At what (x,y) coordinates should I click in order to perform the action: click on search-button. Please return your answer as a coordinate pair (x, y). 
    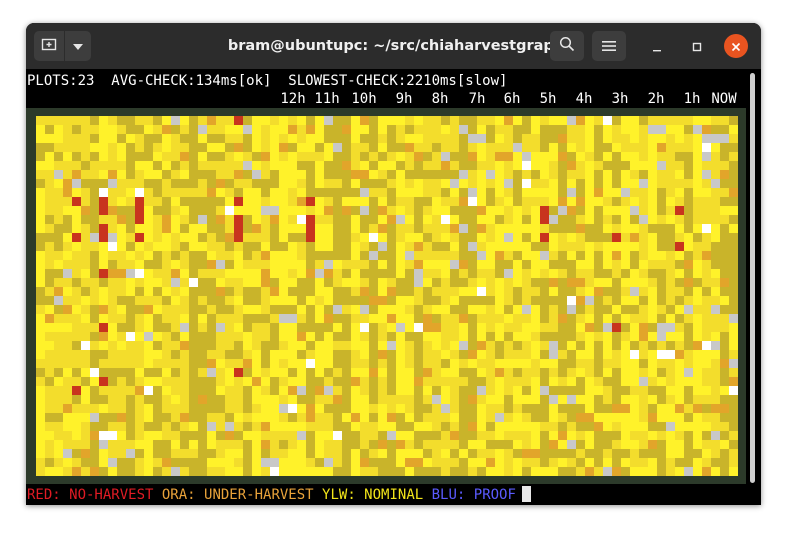
    Looking at the image, I should click on (567, 46).